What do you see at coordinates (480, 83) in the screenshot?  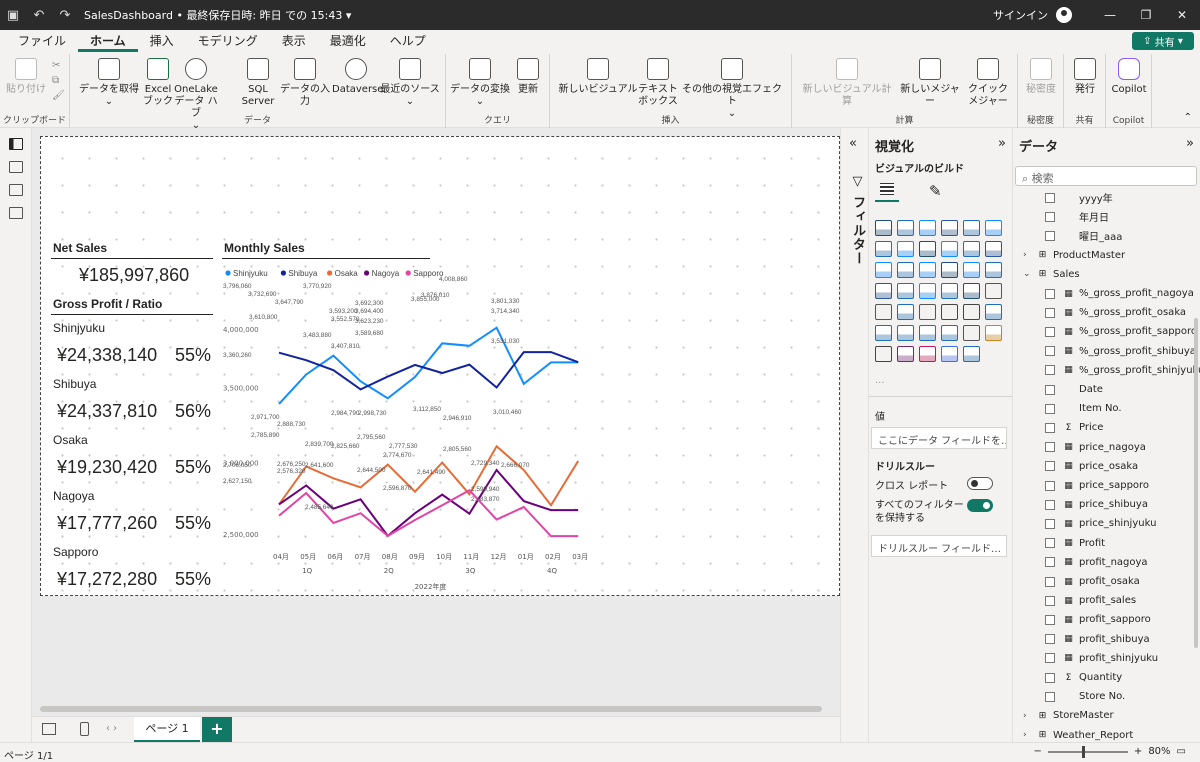 I see `transform-data-button: データの変換 ⌄` at bounding box center [480, 83].